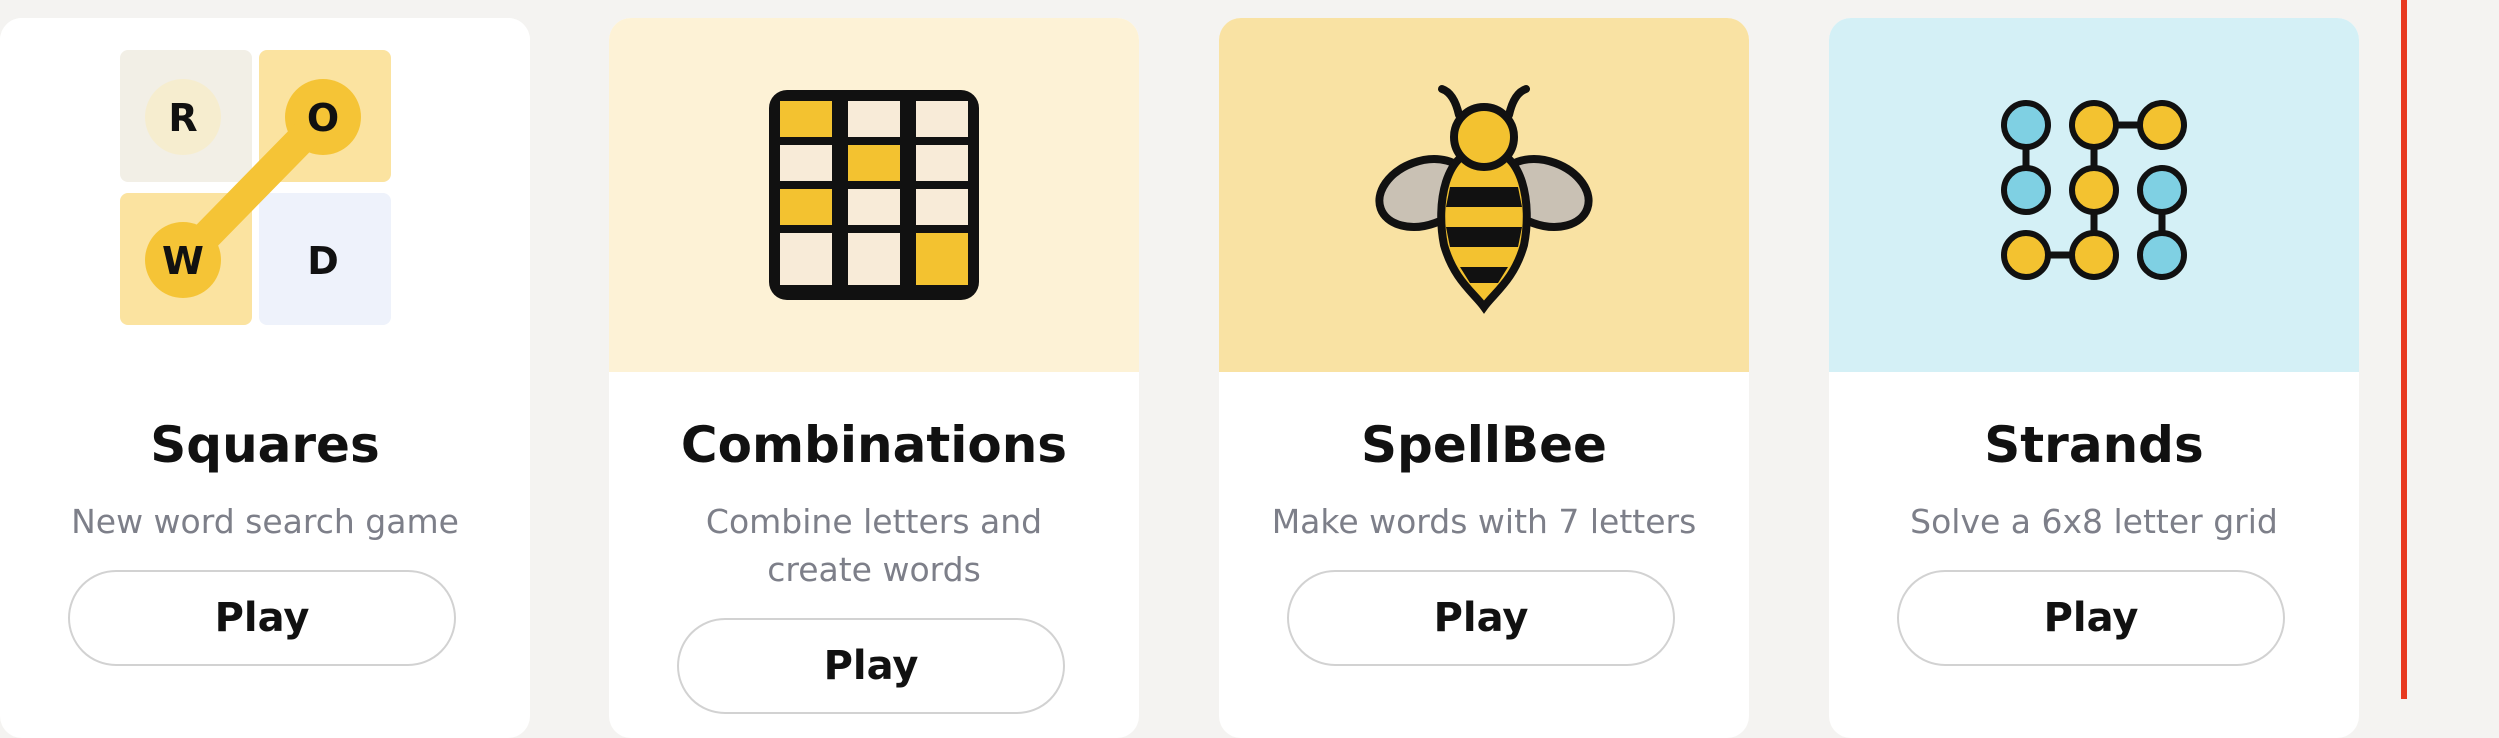 The image size is (2499, 738). What do you see at coordinates (2091, 618) in the screenshot?
I see `play-button-strands: Play` at bounding box center [2091, 618].